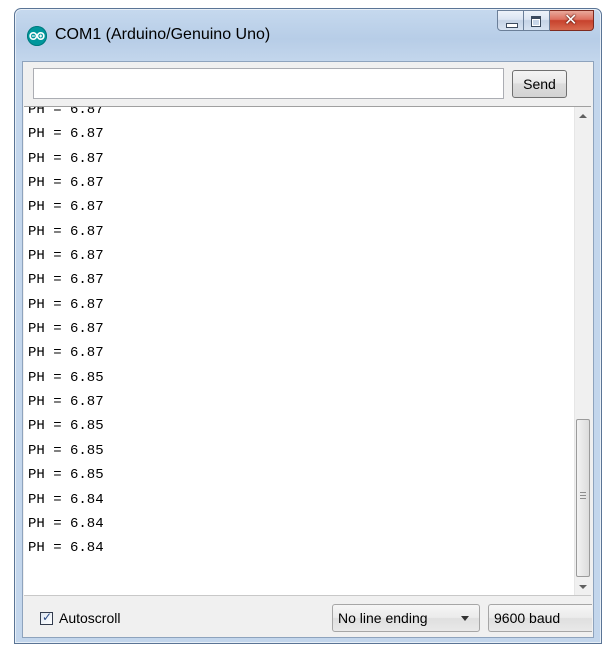 This screenshot has width=604, height=648. I want to click on scrollbar-grip-icon, so click(583, 495).